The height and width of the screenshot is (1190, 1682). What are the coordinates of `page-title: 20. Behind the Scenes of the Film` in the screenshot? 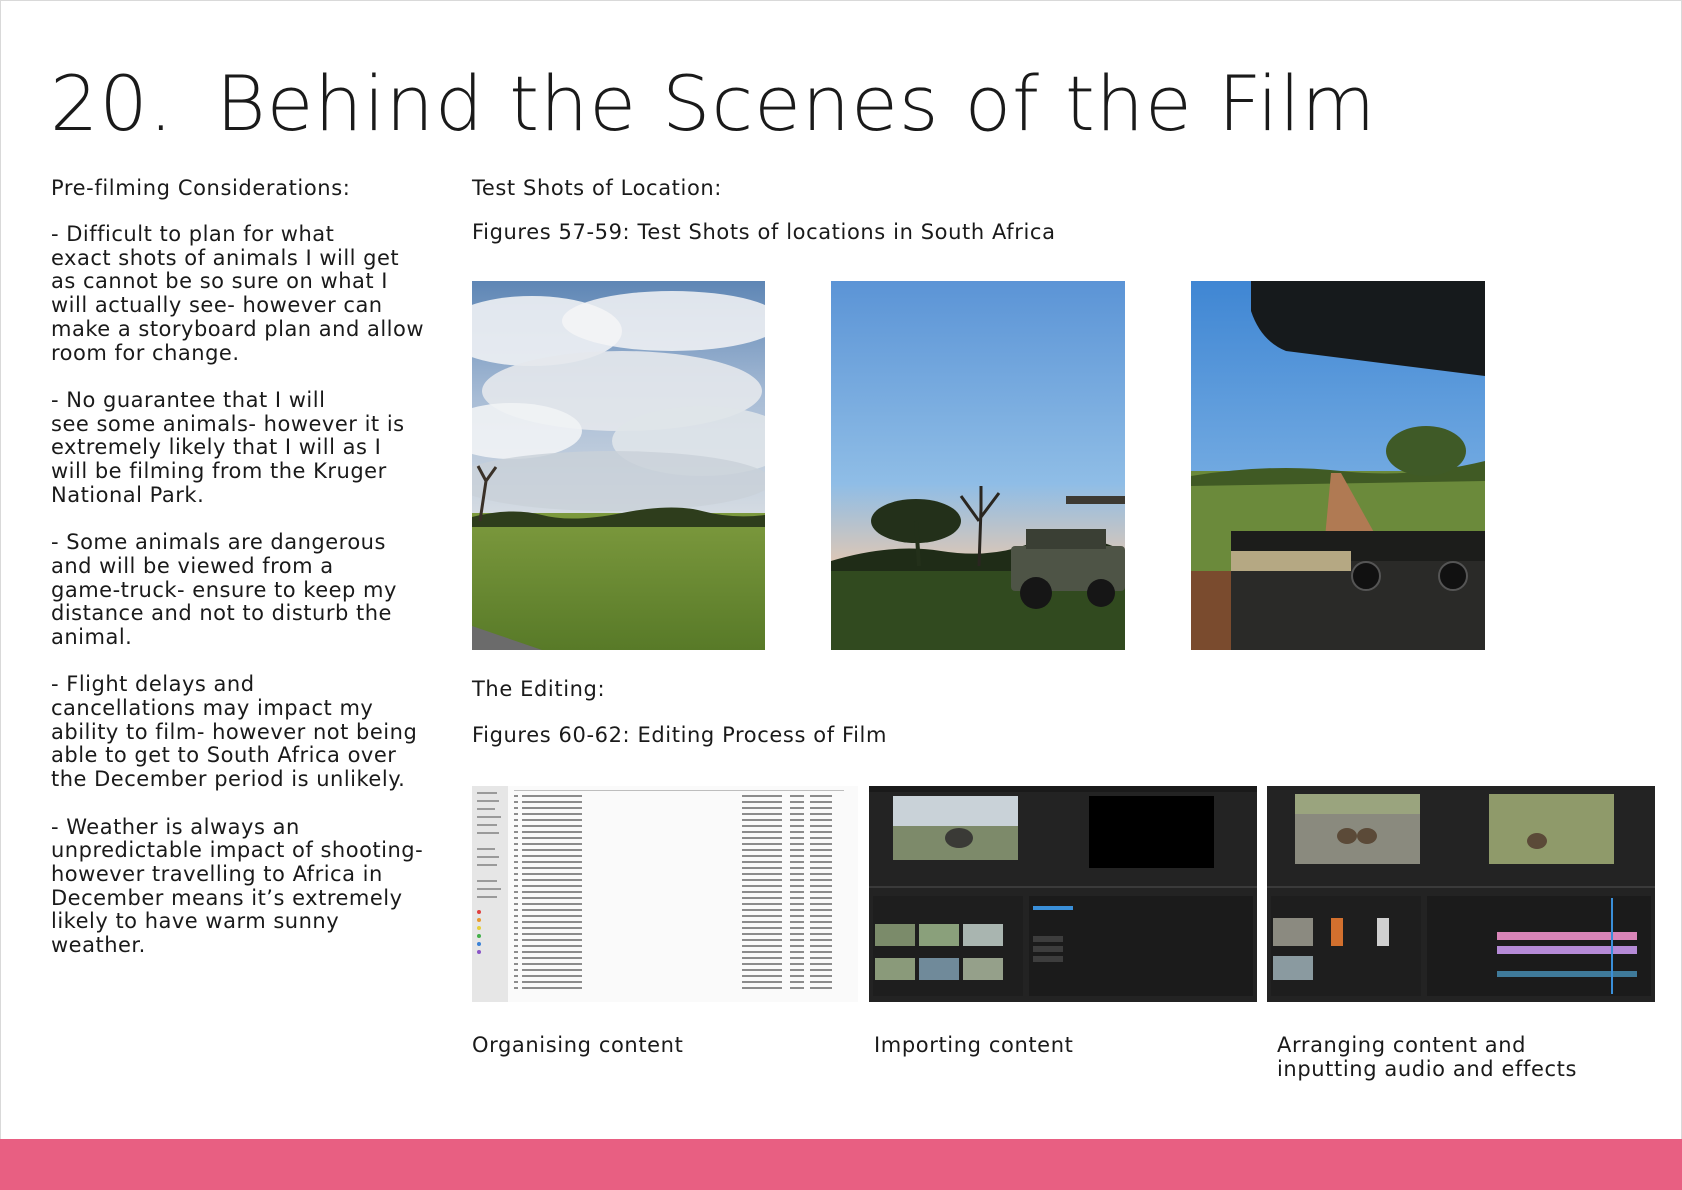 It's located at (713, 104).